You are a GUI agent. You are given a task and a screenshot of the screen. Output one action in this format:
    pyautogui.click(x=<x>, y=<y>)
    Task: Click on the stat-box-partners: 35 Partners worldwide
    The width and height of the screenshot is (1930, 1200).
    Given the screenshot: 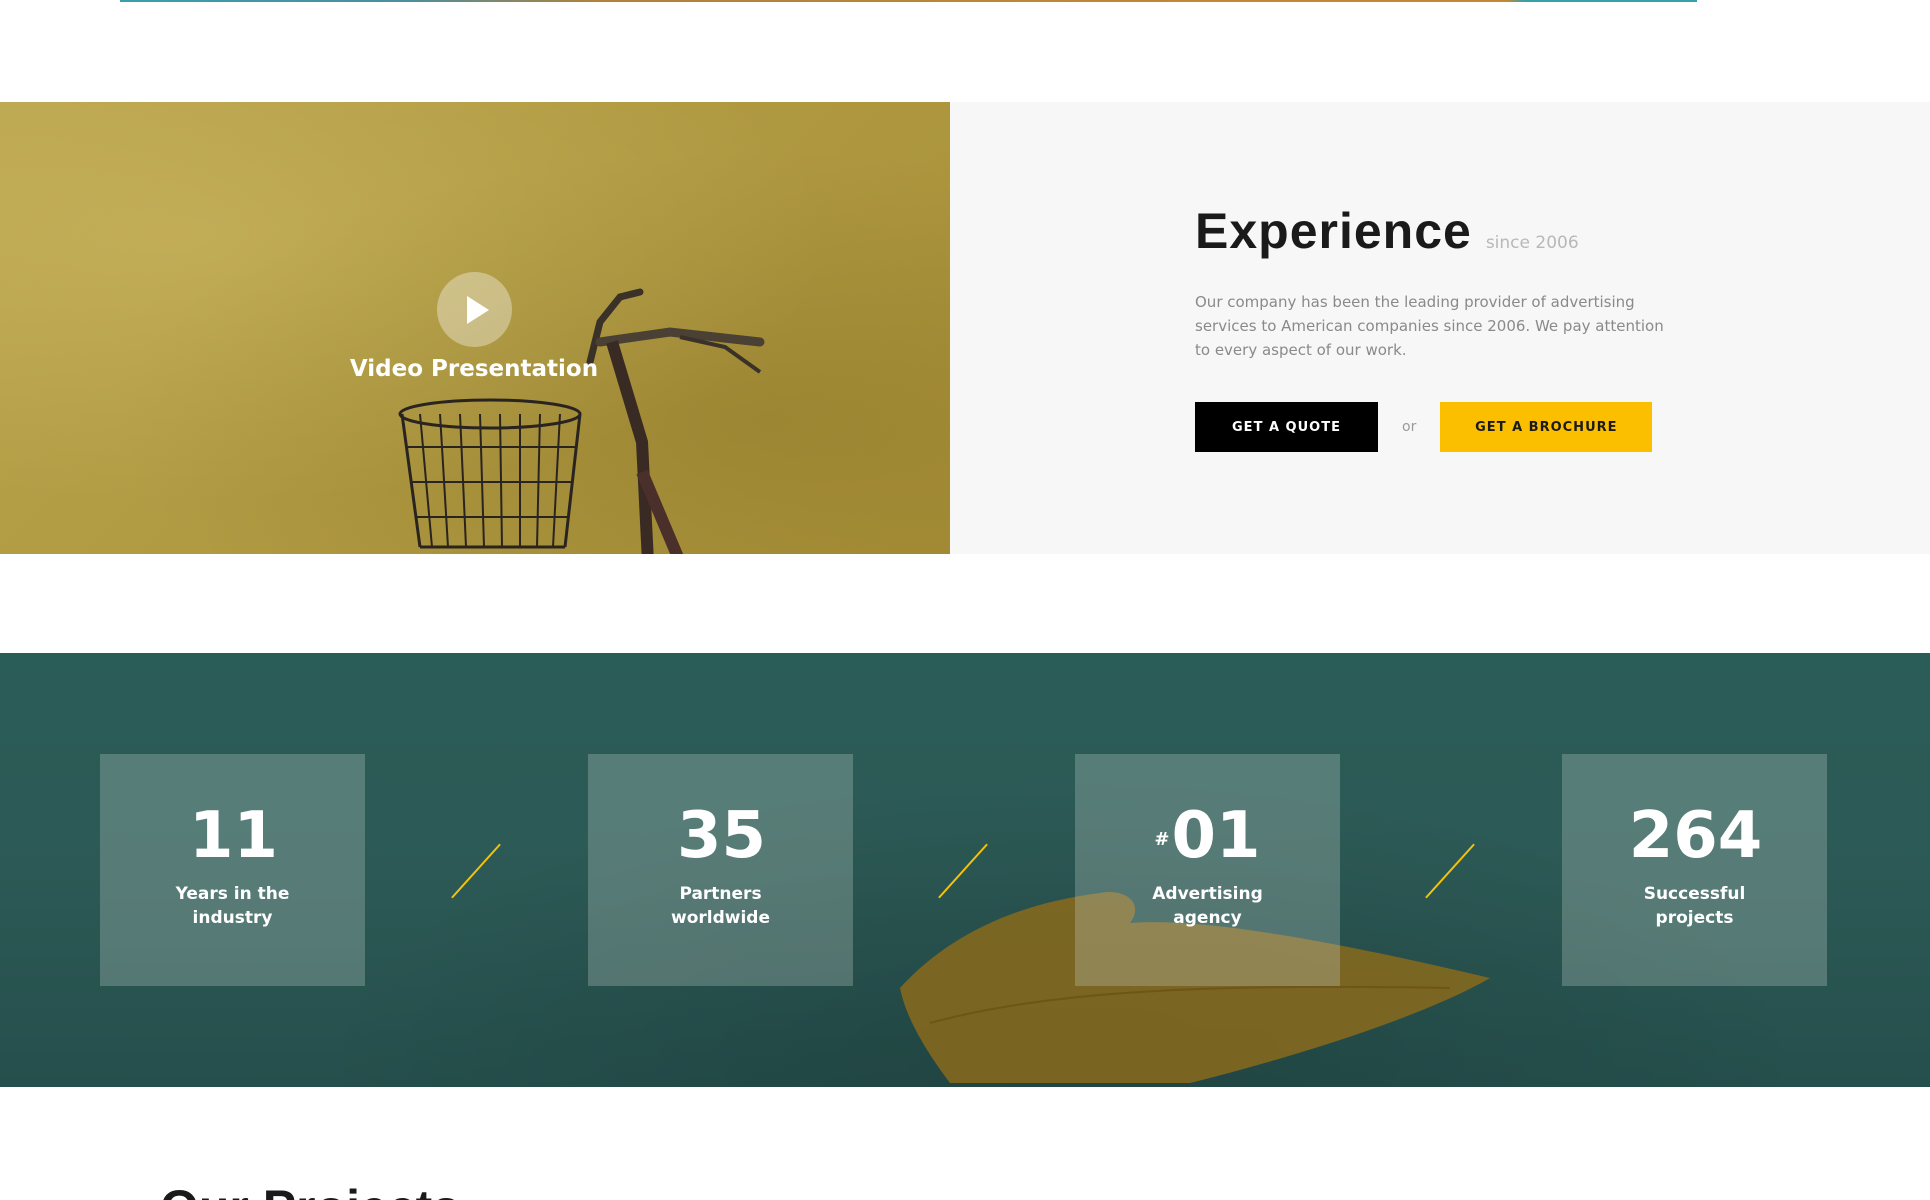 What is the action you would take?
    pyautogui.click(x=720, y=870)
    